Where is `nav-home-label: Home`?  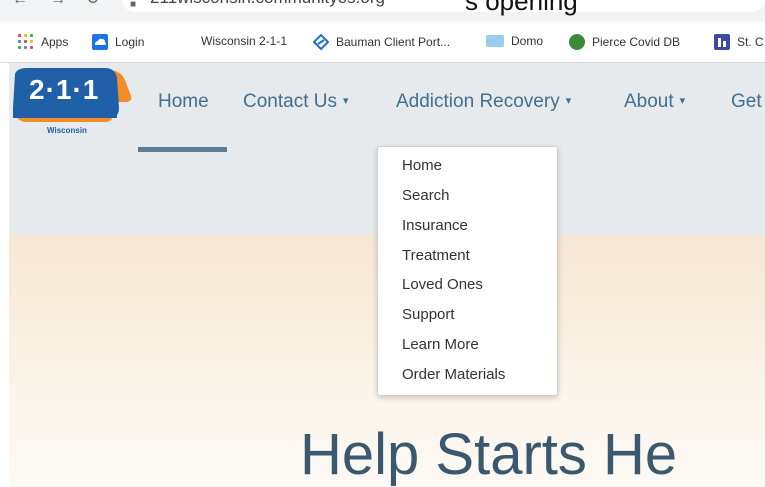 nav-home-label: Home is located at coordinates (183, 101).